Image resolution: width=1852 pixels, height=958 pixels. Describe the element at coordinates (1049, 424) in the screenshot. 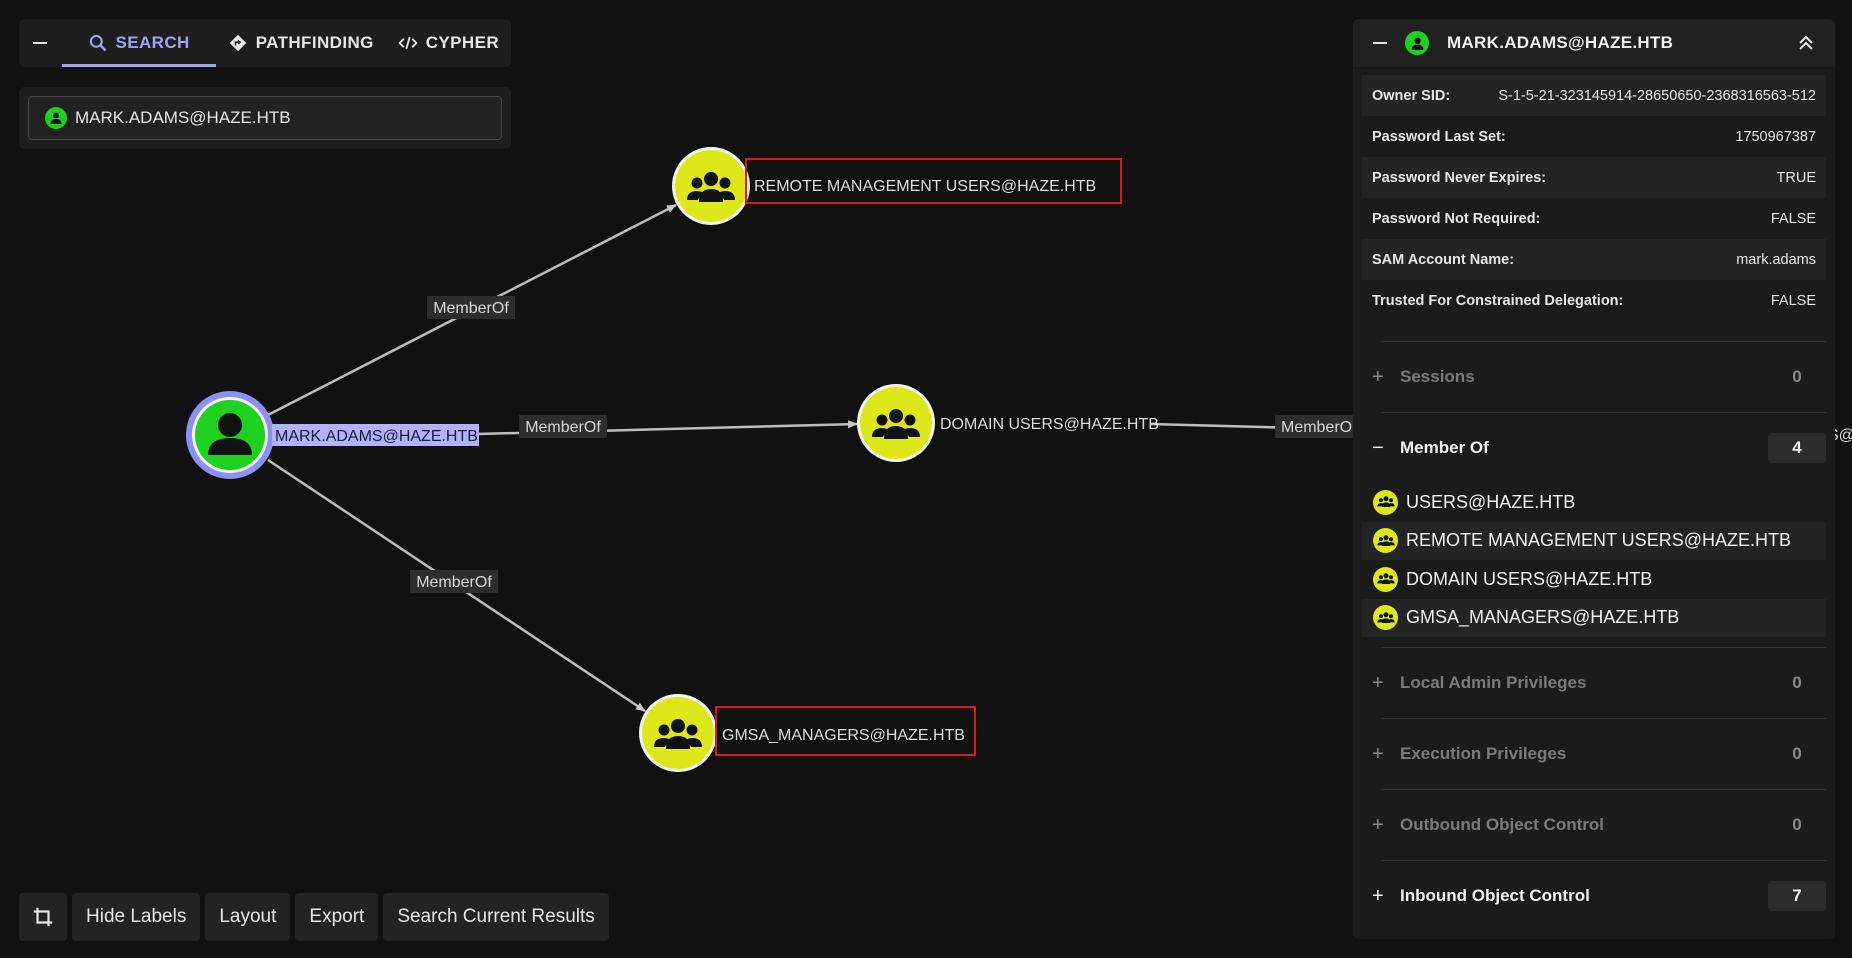

I see `group-node-label-domain: DOMAIN USERS@HAZE.HTB` at that location.